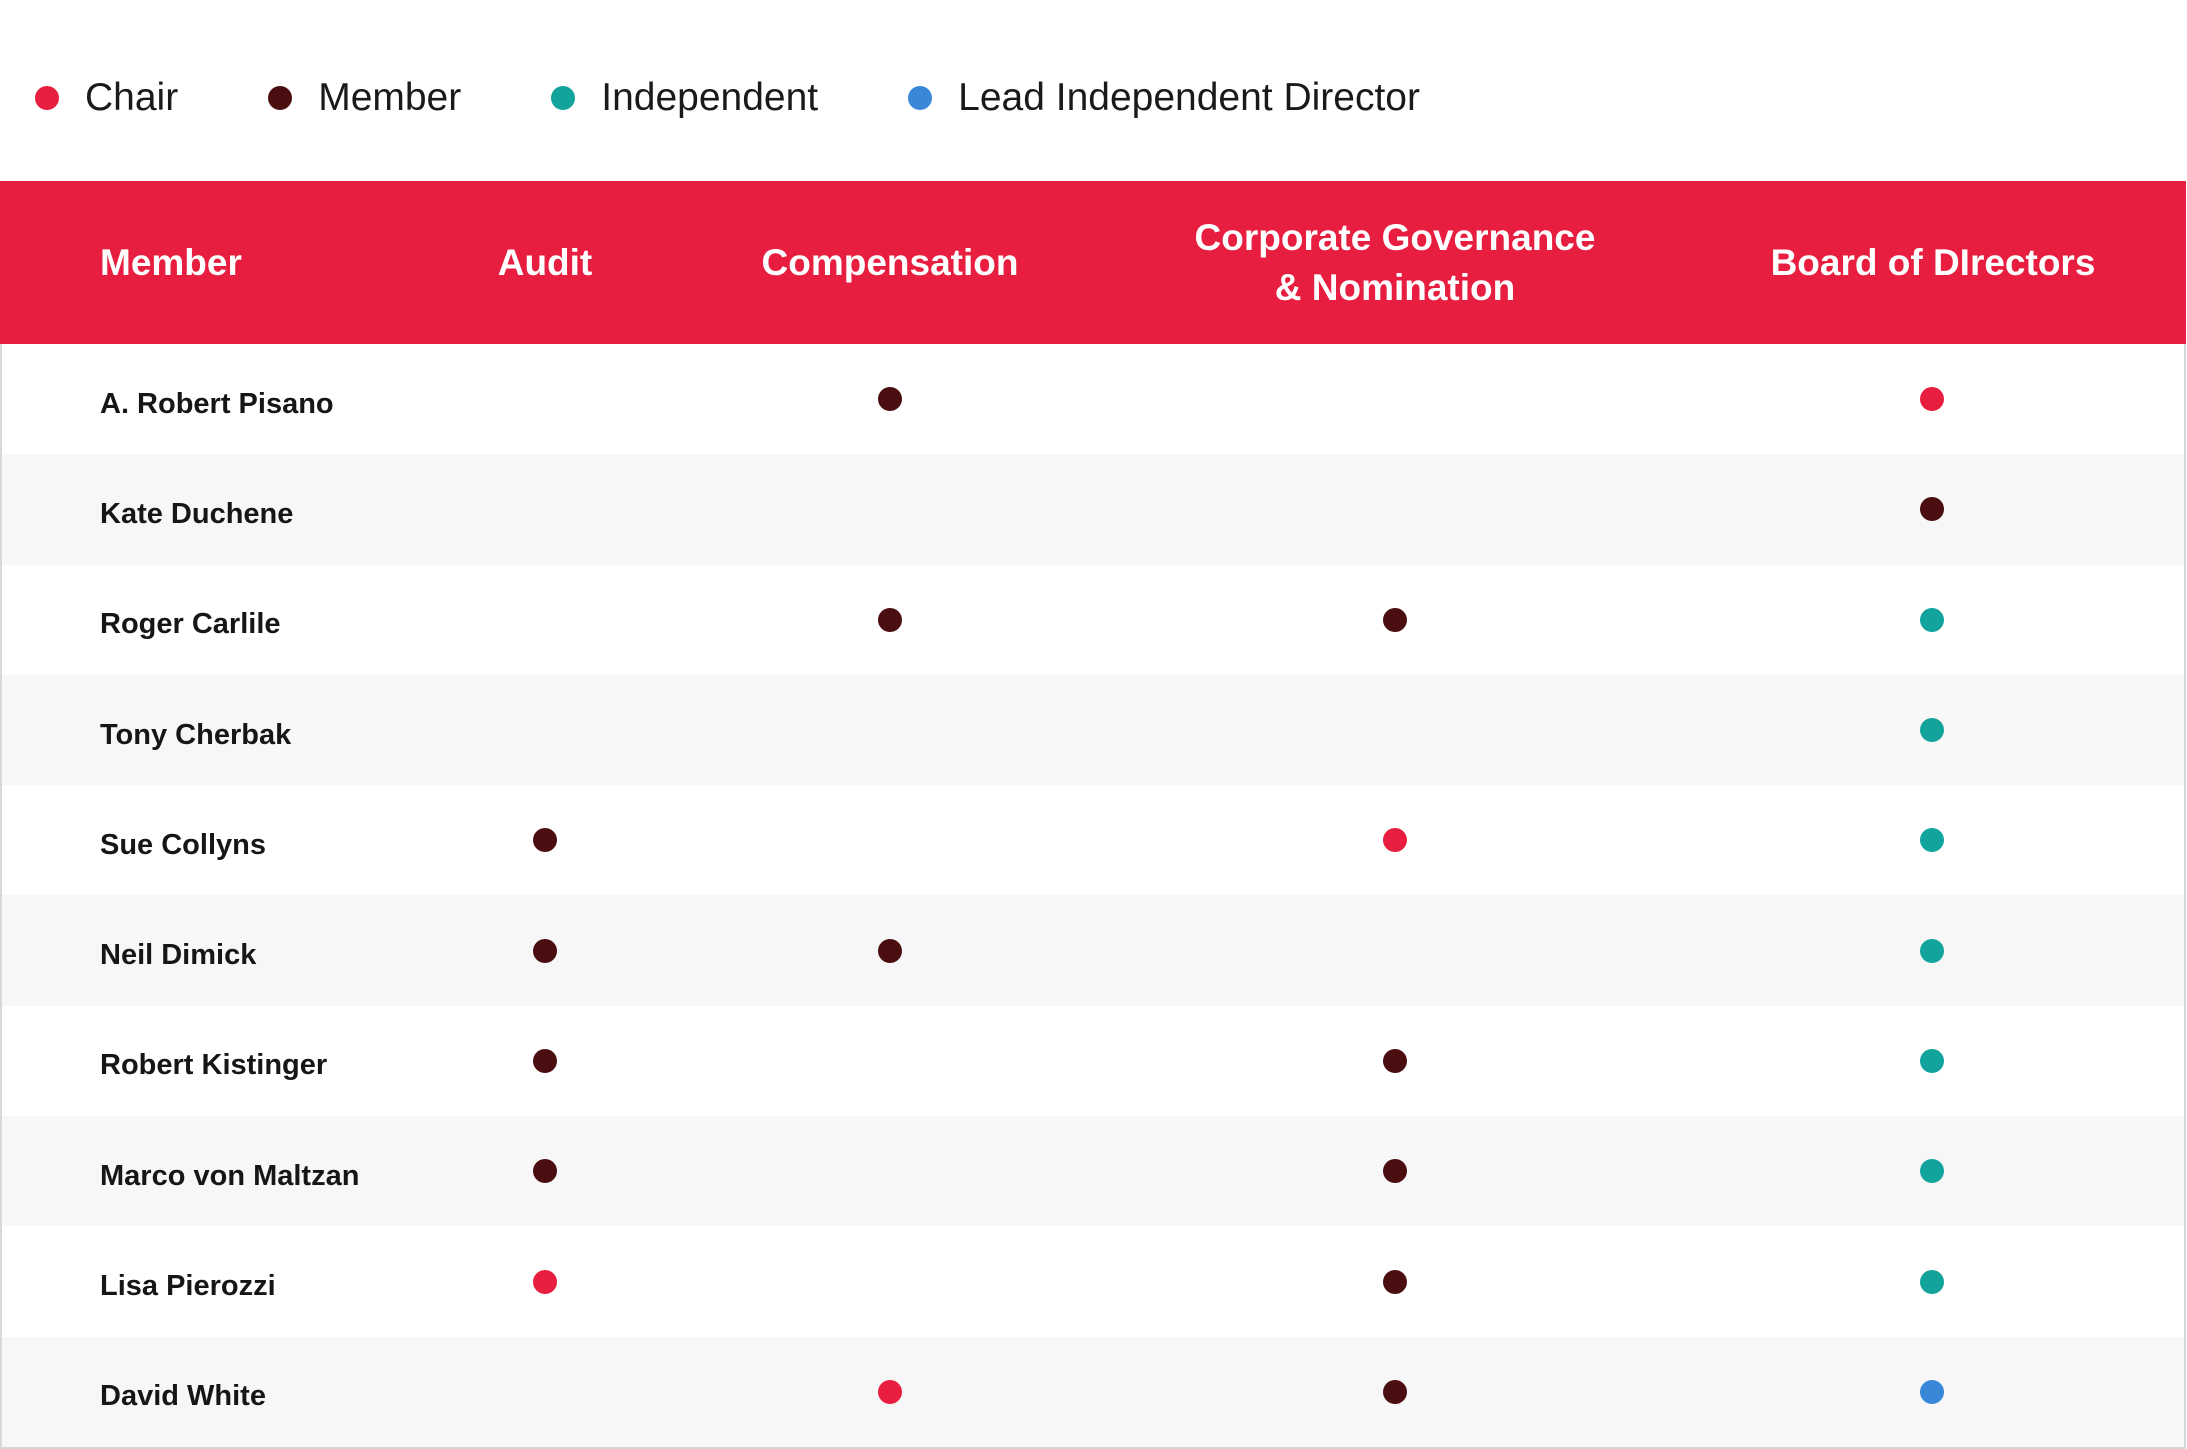  Describe the element at coordinates (217, 403) in the screenshot. I see `member-name: A. Robert Pisano` at that location.